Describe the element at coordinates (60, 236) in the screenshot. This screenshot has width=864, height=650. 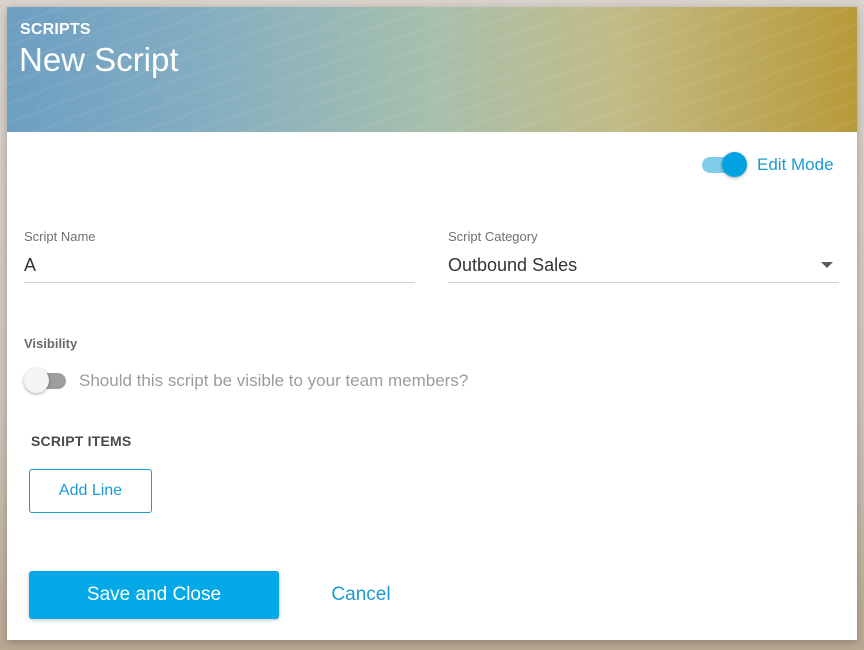
I see `script-name-label: Script Name` at that location.